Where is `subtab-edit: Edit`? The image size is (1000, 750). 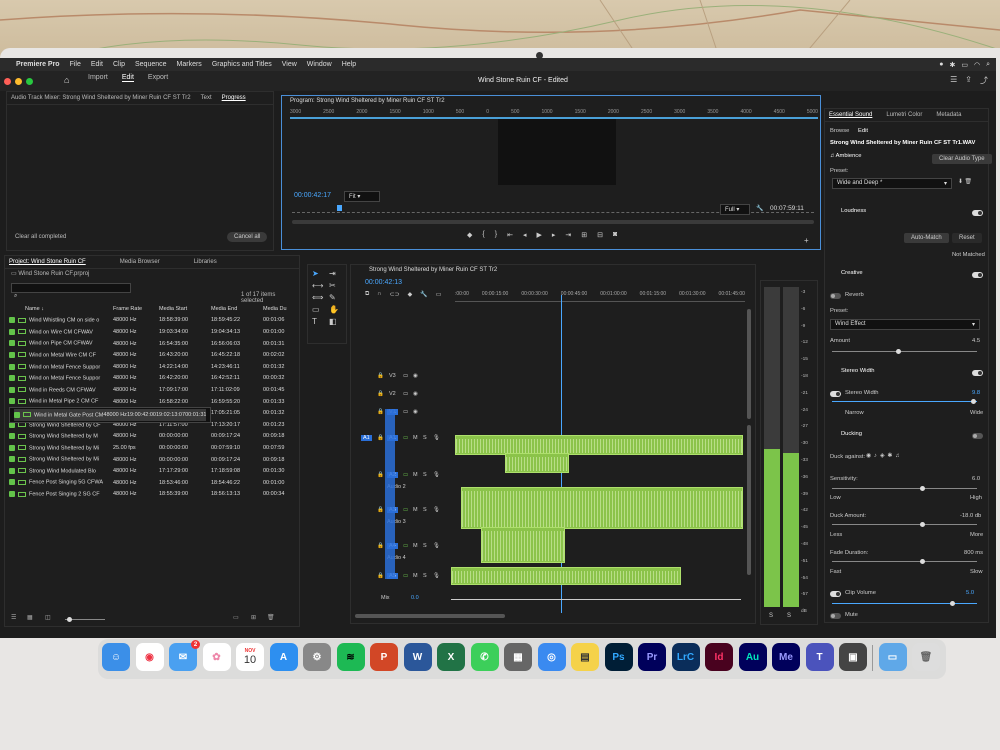
subtab-edit: Edit is located at coordinates (863, 131).